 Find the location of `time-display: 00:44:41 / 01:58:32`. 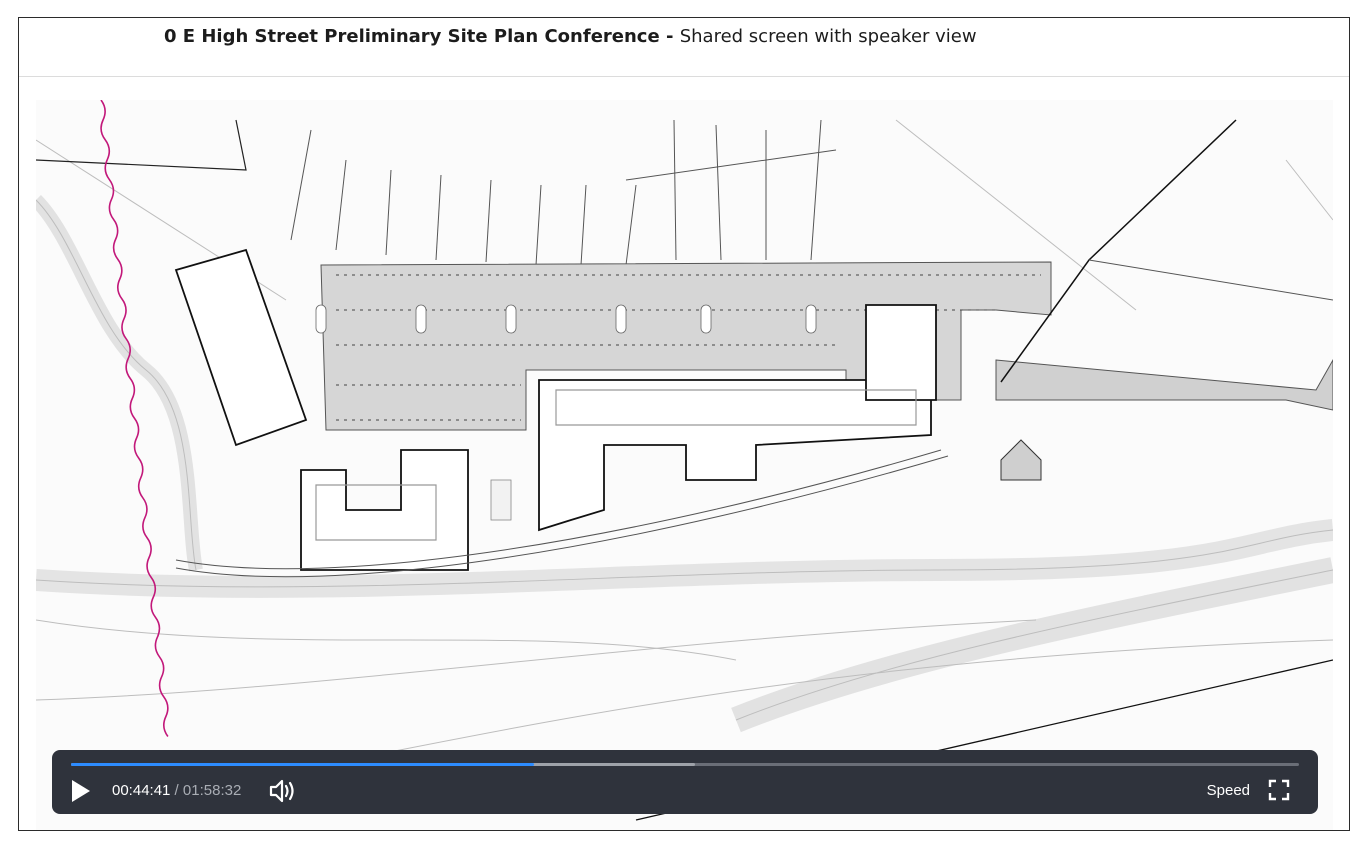

time-display: 00:44:41 / 01:58:32 is located at coordinates (176, 790).